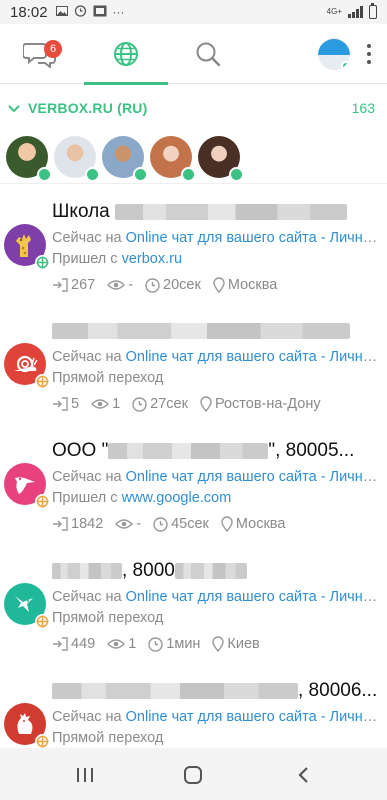 The image size is (387, 800). I want to click on pelican-icon, so click(27, 486).